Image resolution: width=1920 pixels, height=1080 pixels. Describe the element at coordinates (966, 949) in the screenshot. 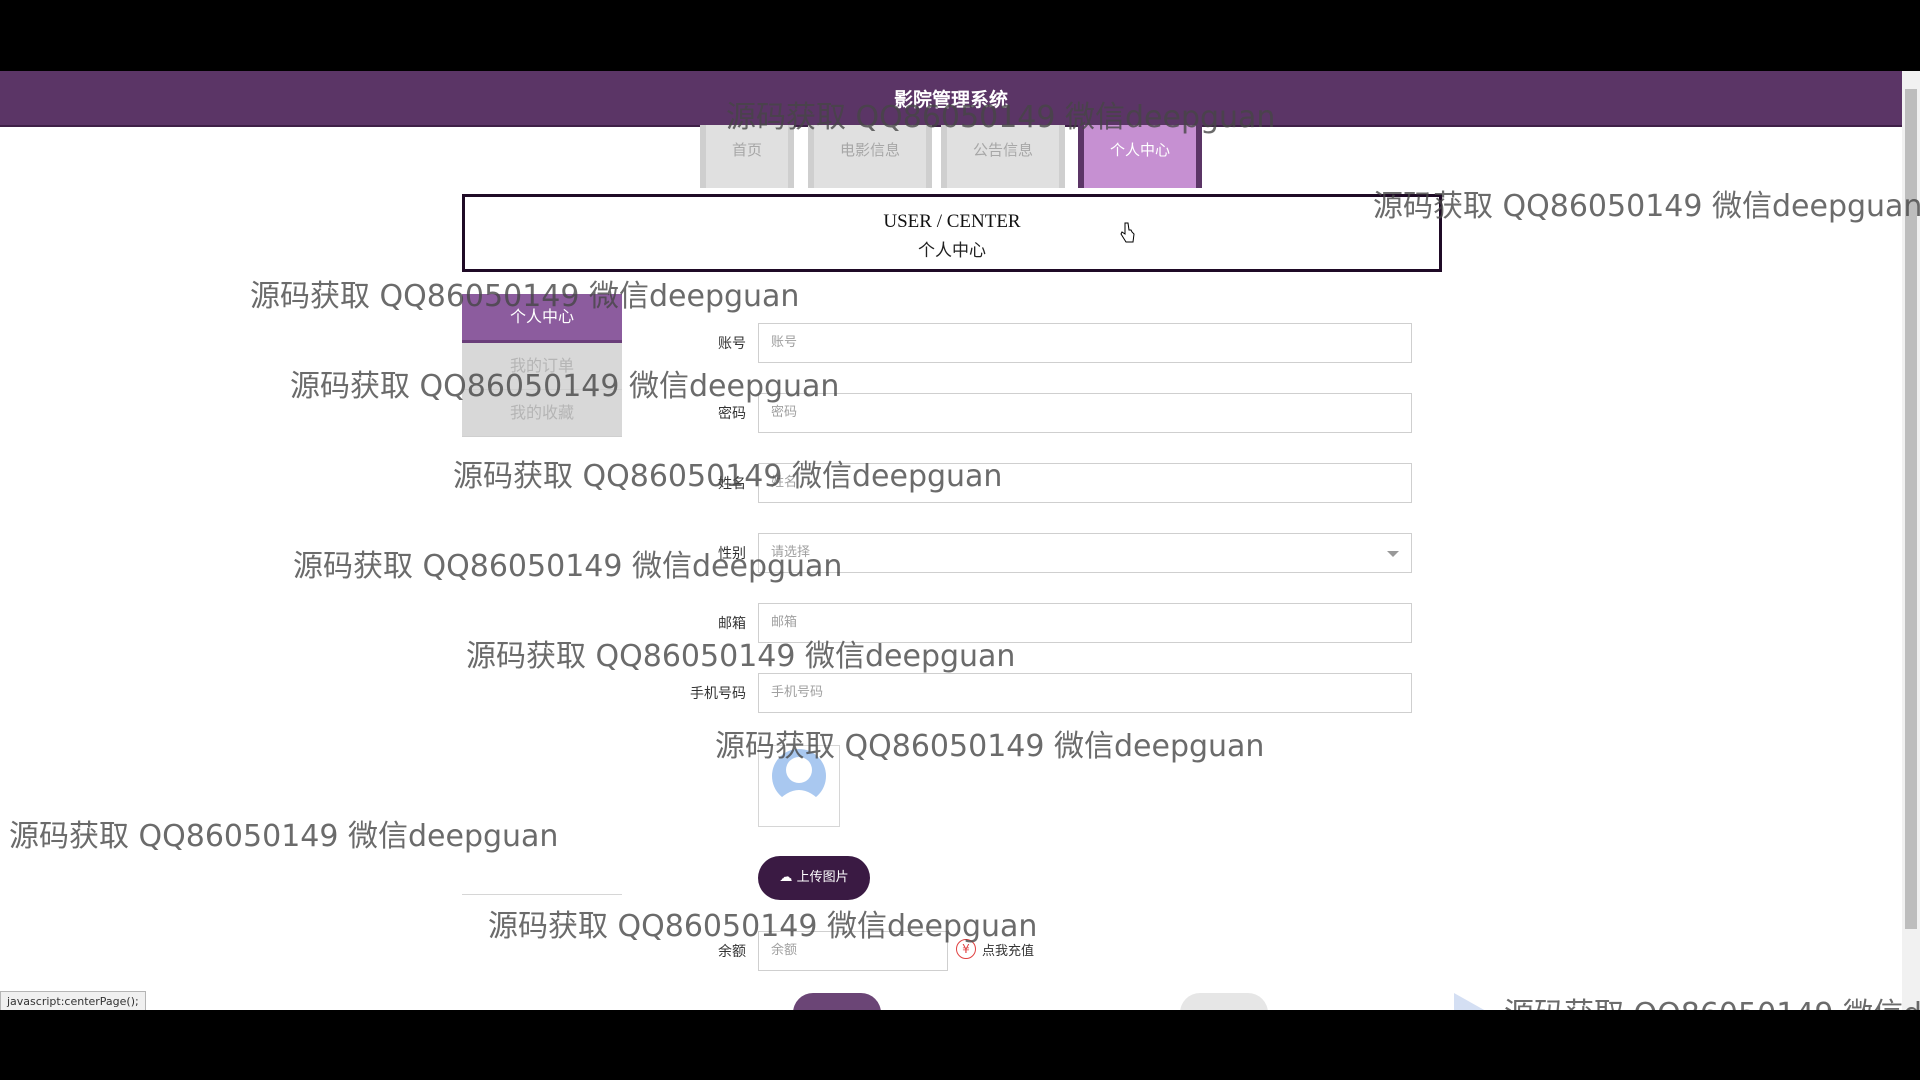

I see `yen-icon: ¥` at that location.